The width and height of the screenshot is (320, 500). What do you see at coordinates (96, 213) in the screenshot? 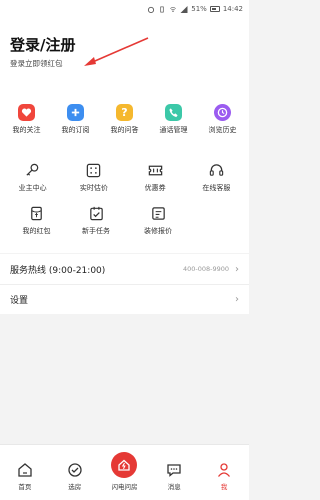
I see `task-icon` at bounding box center [96, 213].